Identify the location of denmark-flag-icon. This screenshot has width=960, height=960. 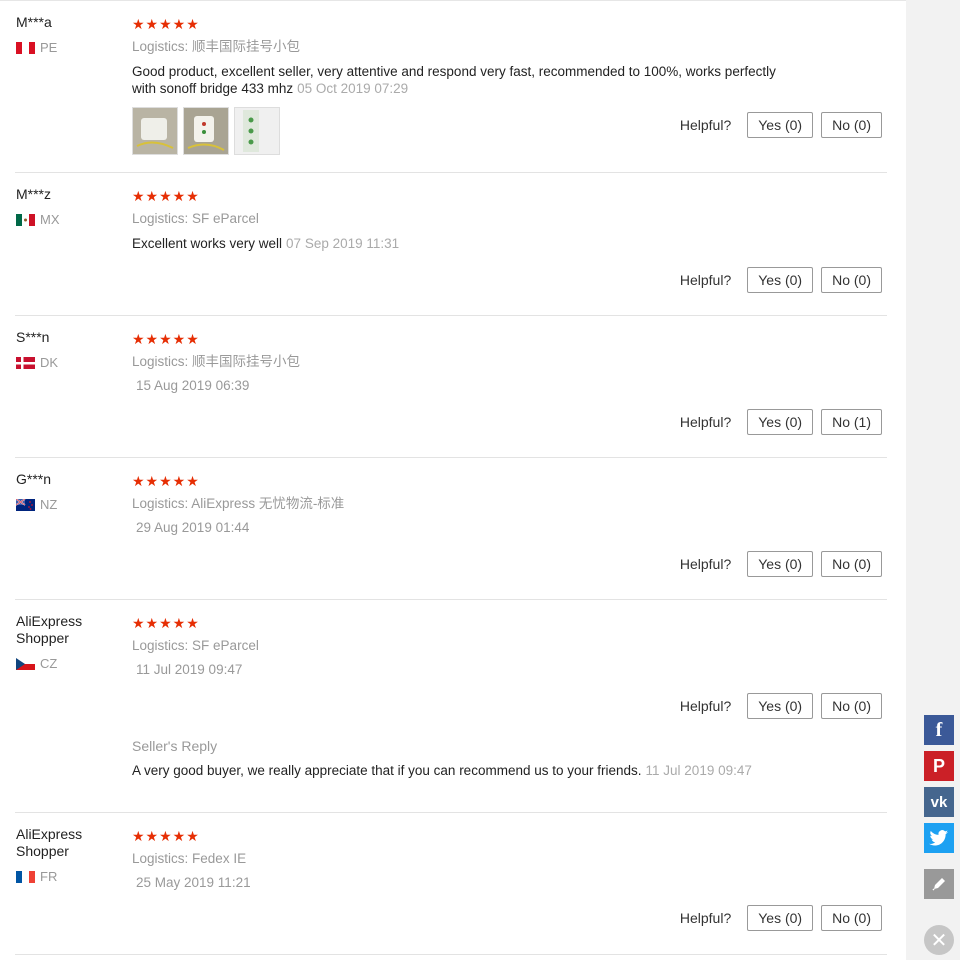
(25, 362).